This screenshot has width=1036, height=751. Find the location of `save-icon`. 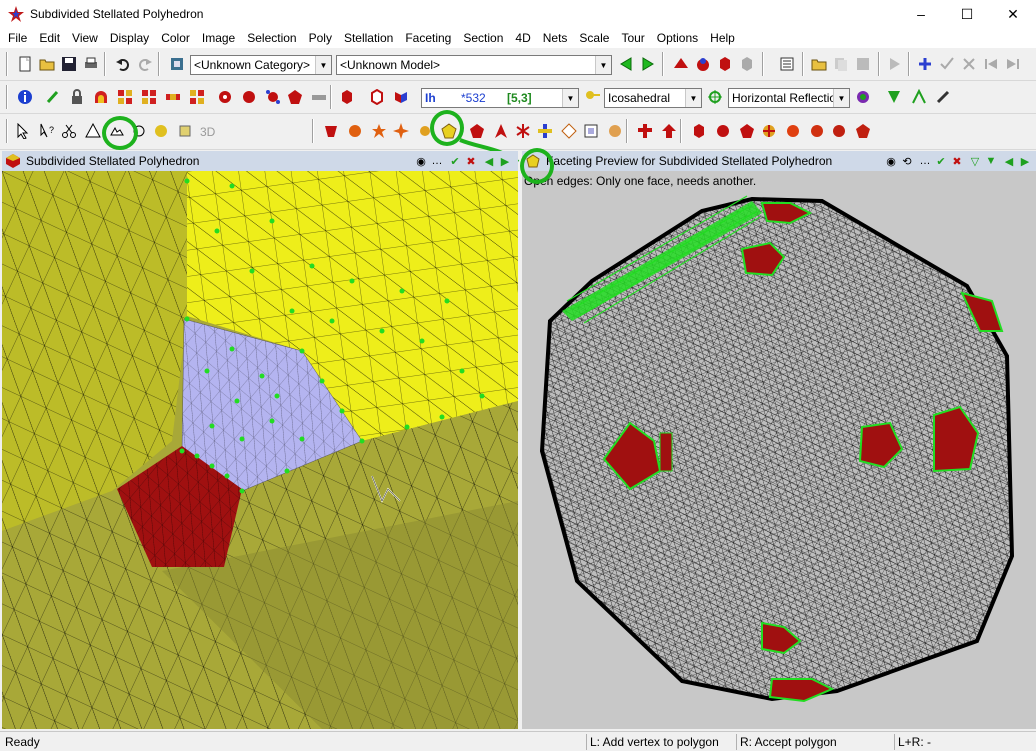

save-icon is located at coordinates (69, 64).